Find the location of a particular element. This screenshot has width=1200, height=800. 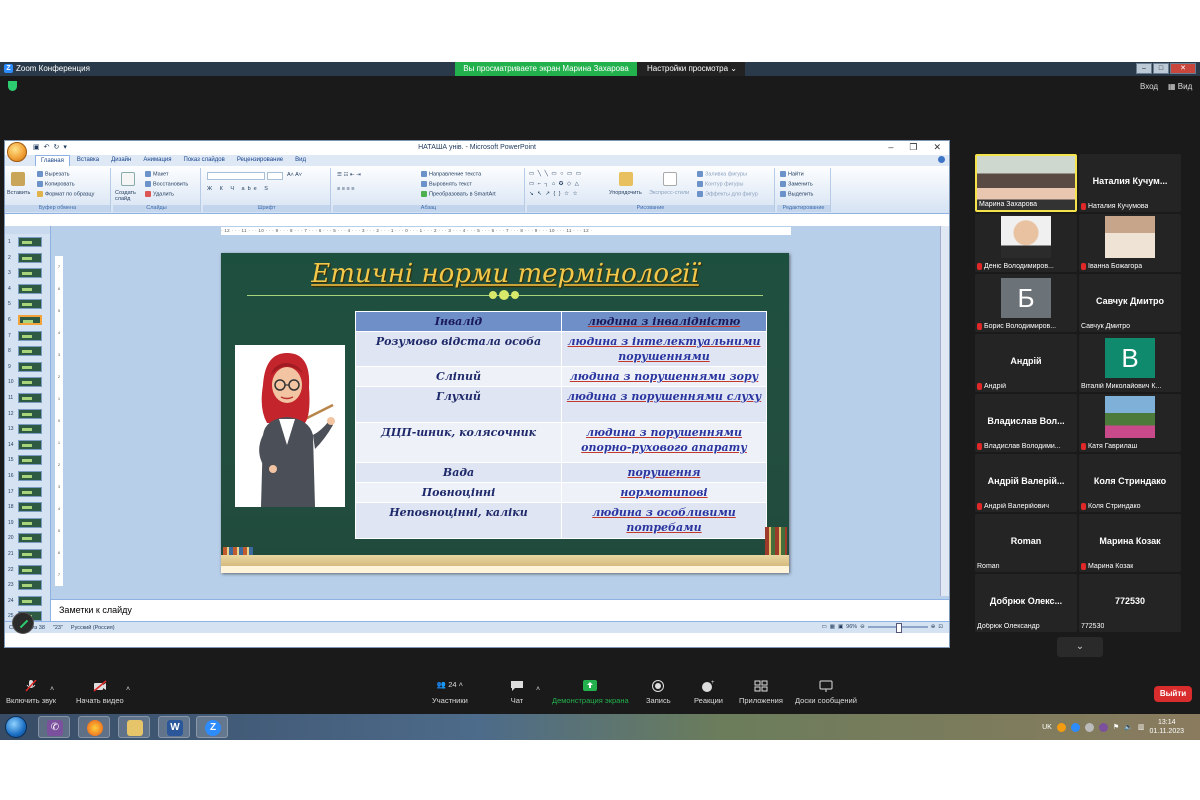

participant-tile: Андрій Валерій... Андрій Валерійович is located at coordinates (1026, 483).